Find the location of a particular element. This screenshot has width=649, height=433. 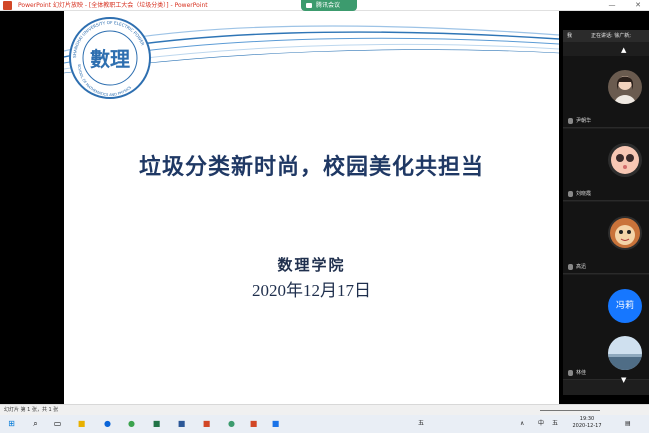

powerpoint-icon is located at coordinates (7, 5).